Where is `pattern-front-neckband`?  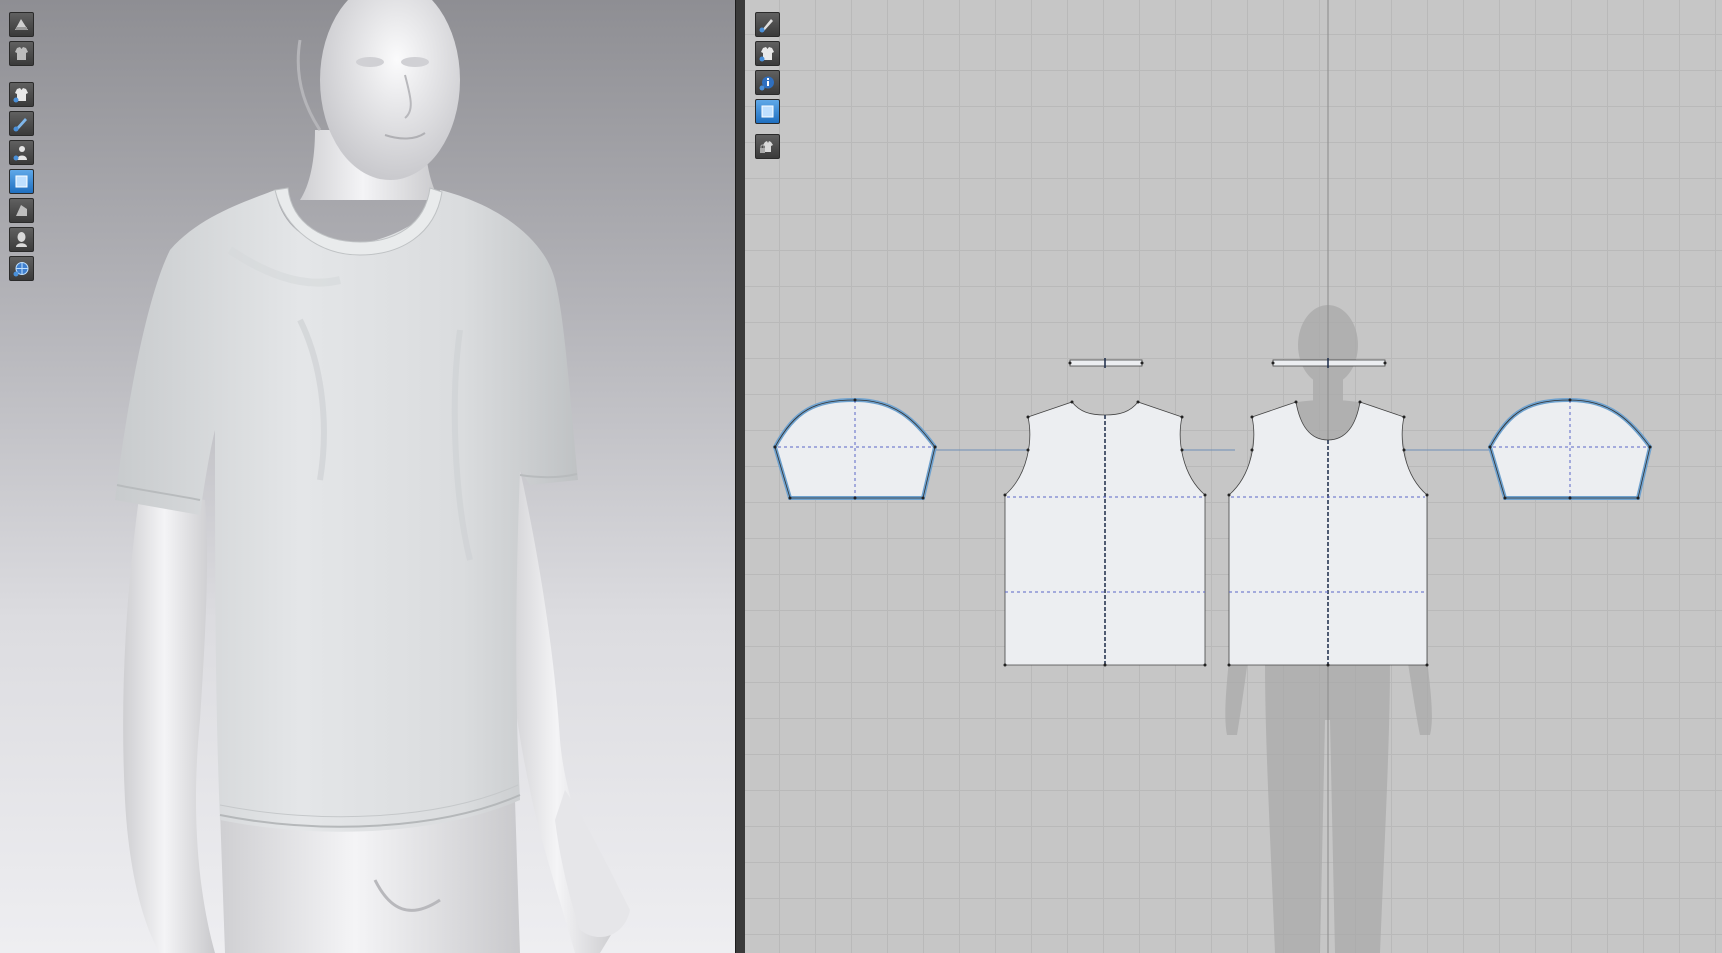 pattern-front-neckband is located at coordinates (1106, 363).